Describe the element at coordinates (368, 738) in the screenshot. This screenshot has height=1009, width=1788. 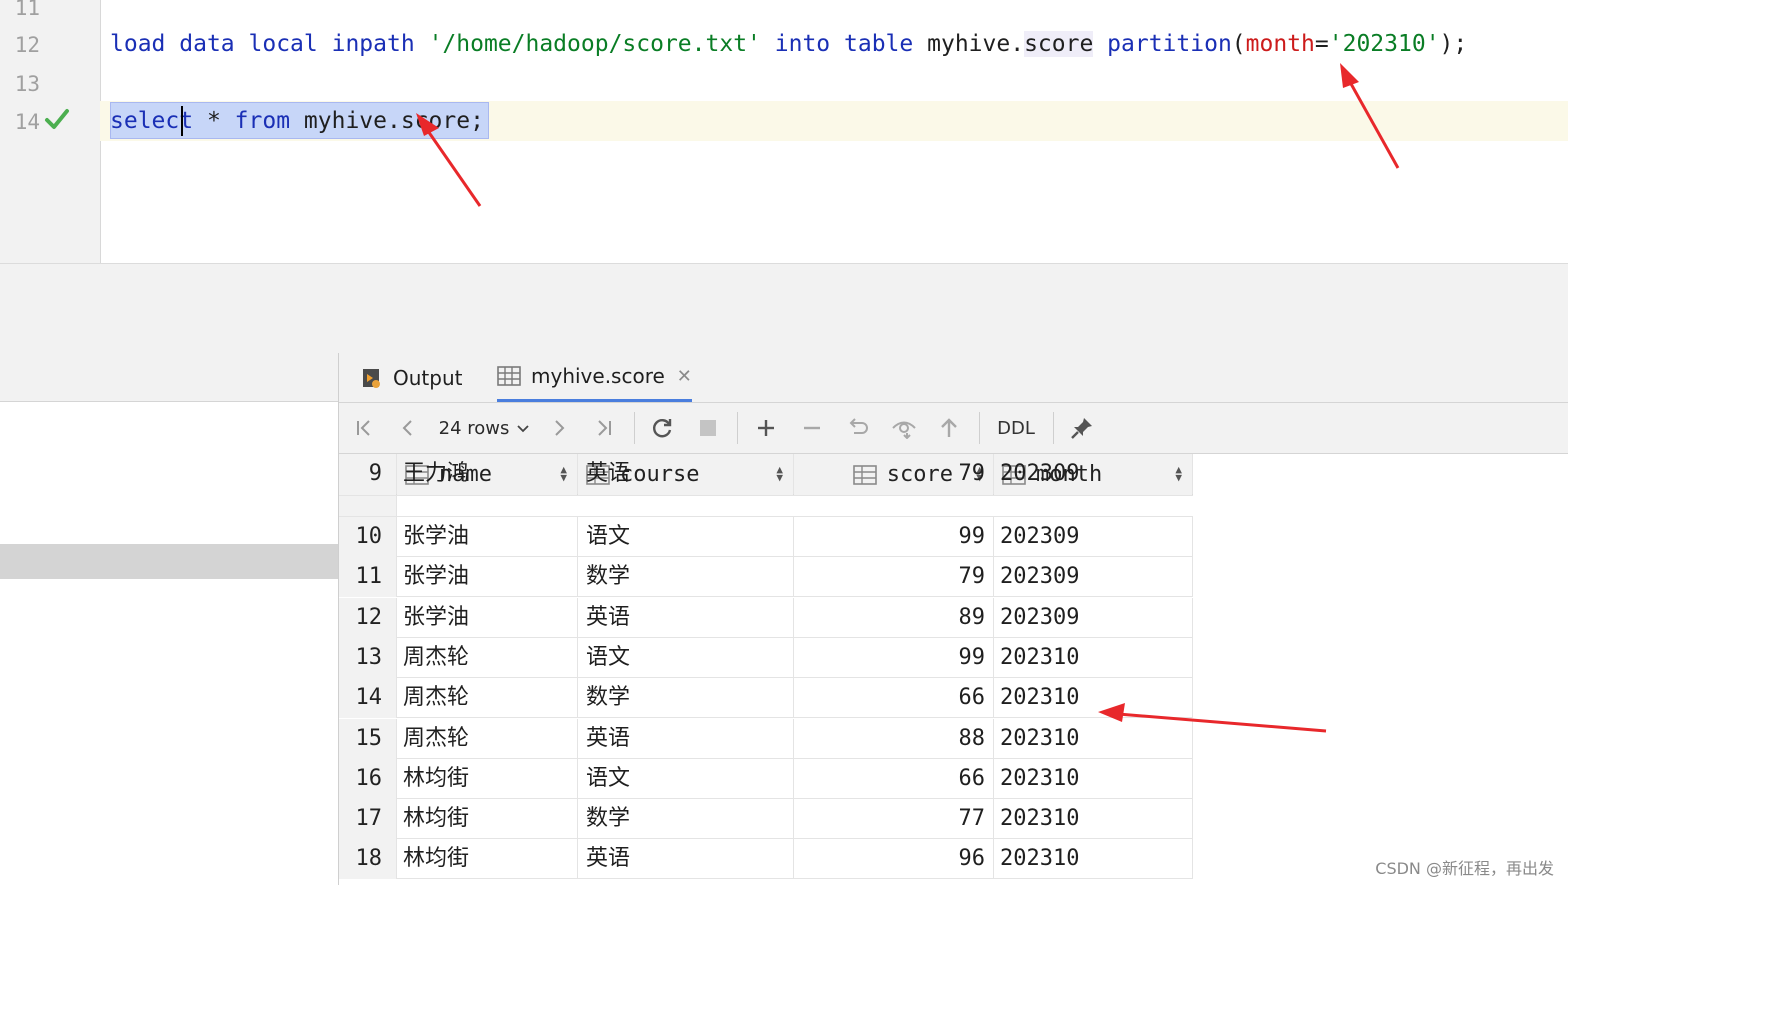
I see `row-number: 15` at that location.